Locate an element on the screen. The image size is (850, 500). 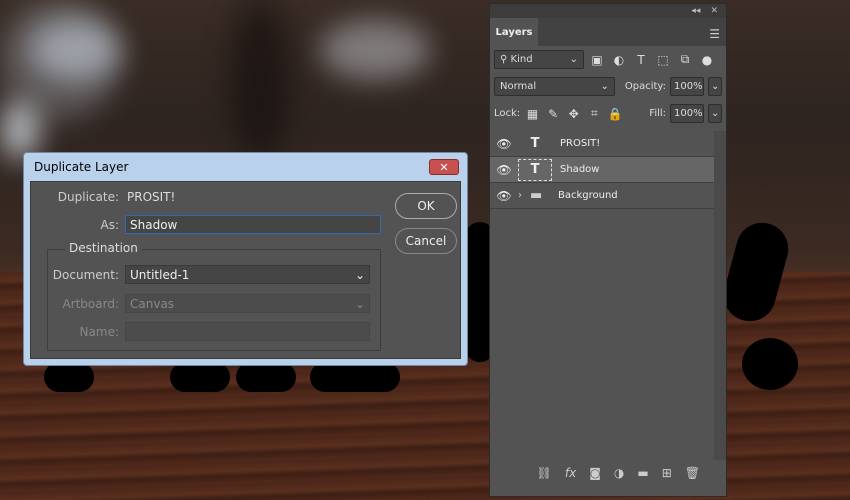
name-label: Name: is located at coordinates (99, 331).